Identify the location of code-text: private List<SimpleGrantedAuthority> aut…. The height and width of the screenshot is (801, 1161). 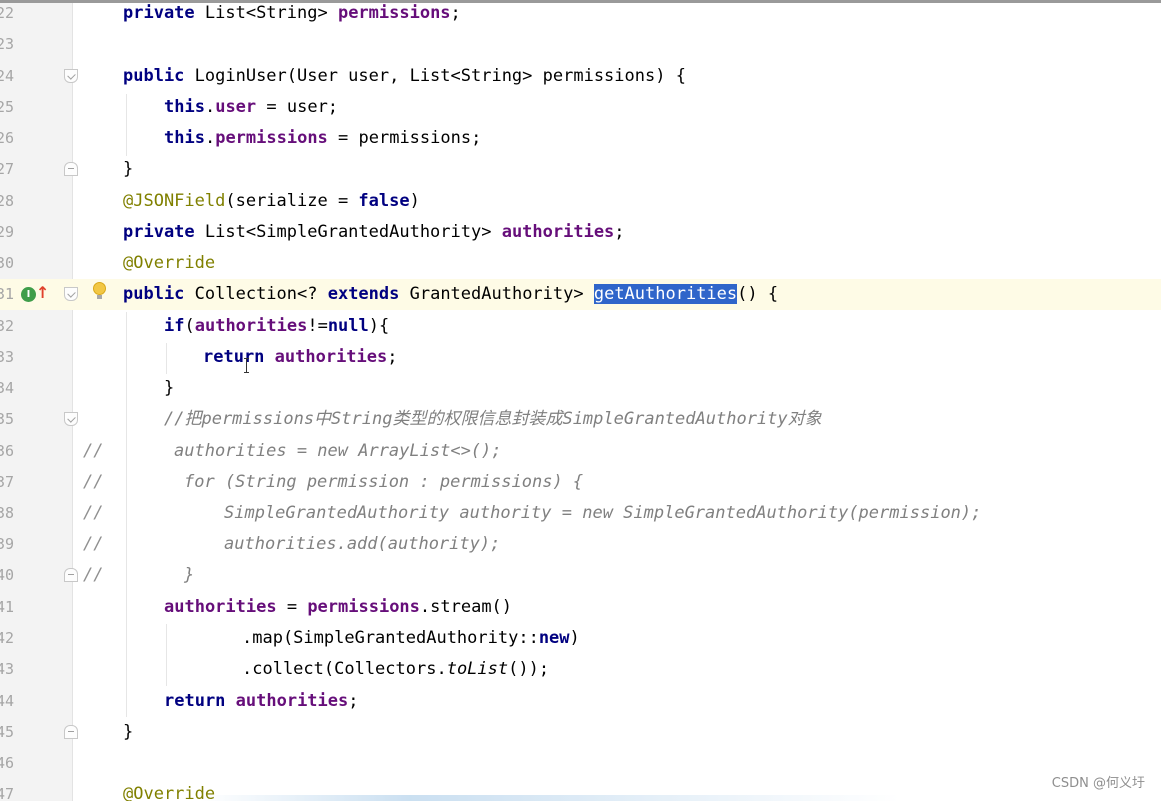
(374, 232).